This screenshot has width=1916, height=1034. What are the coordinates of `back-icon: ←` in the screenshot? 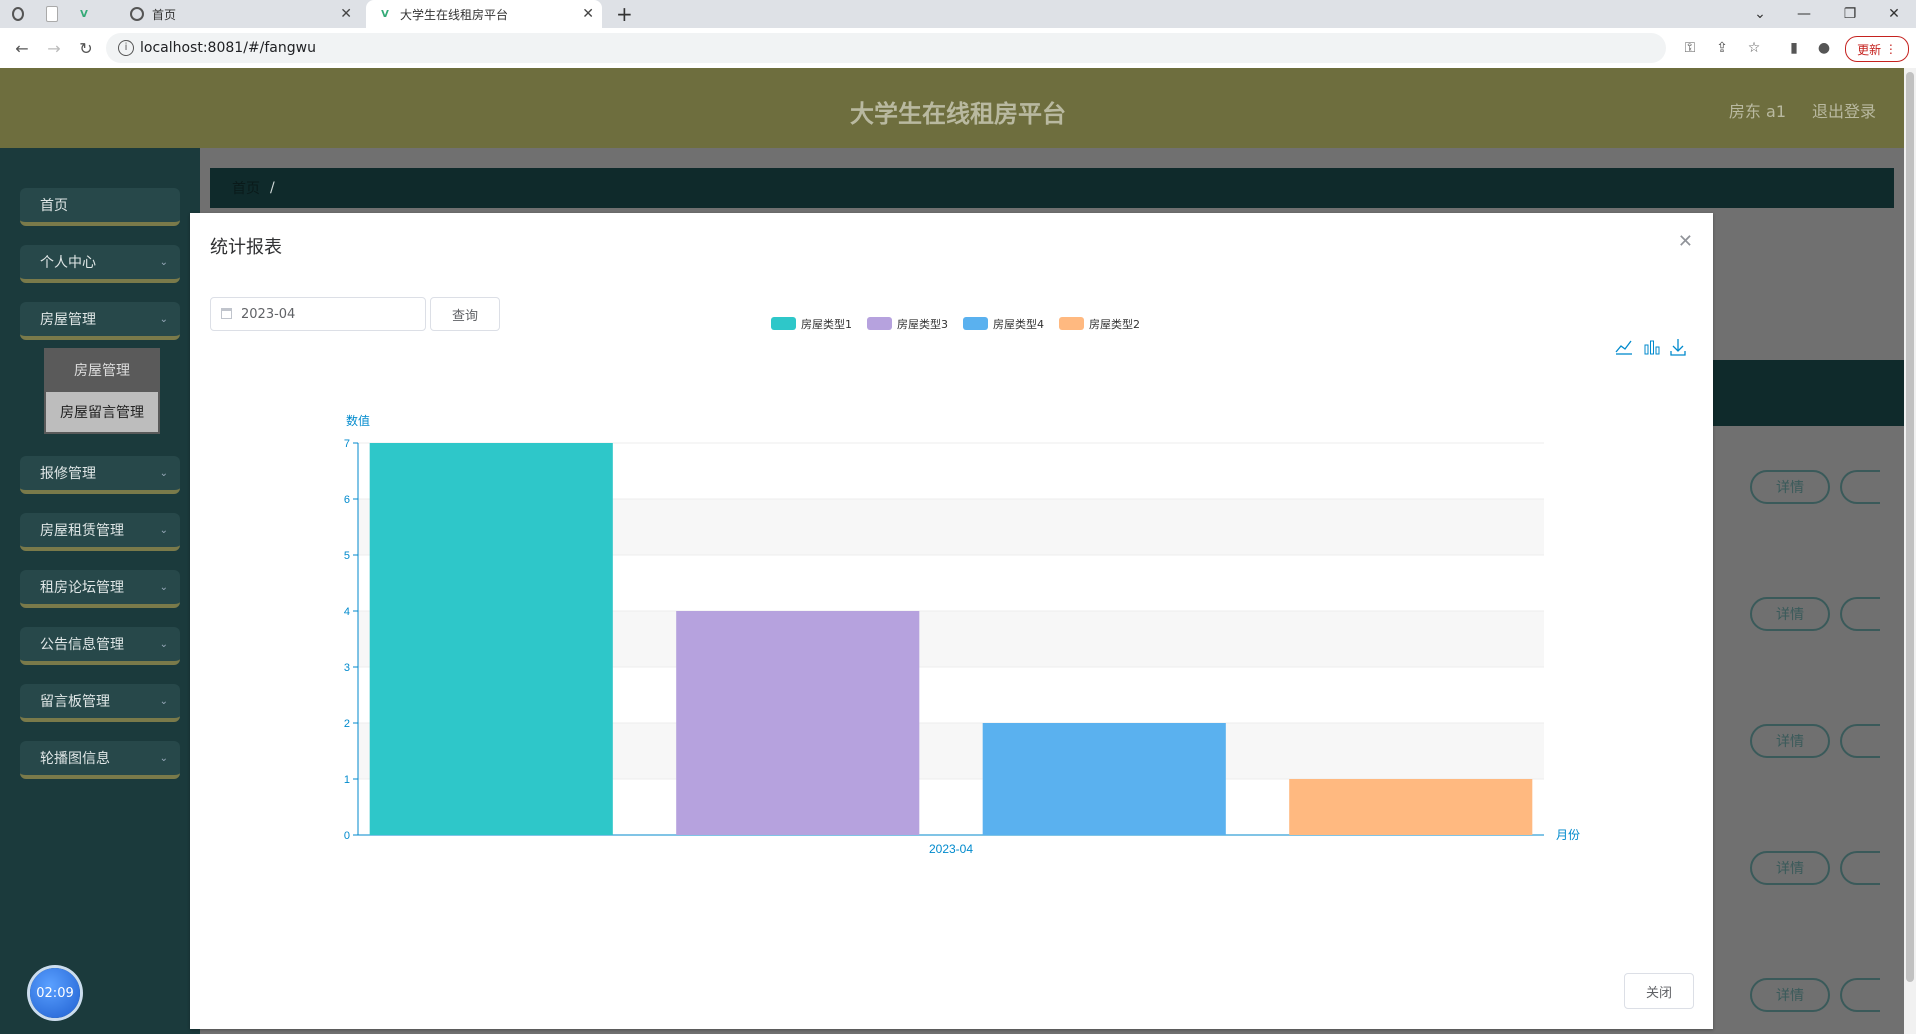 It's located at (22, 48).